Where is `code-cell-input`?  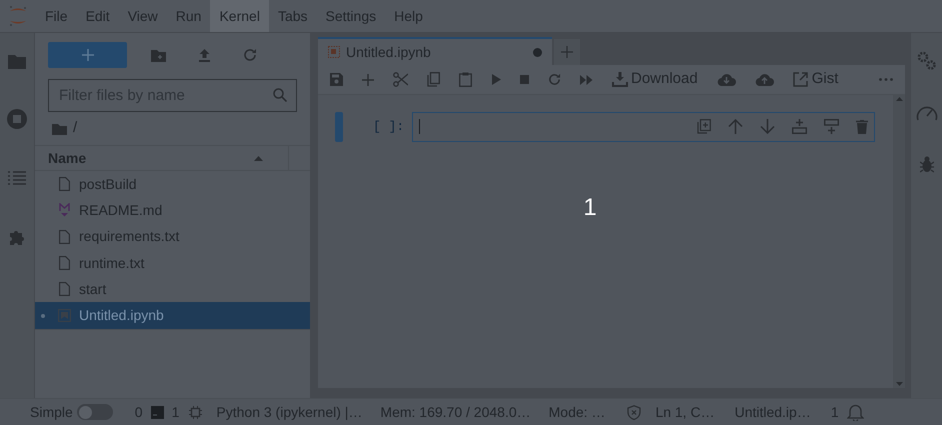
code-cell-input is located at coordinates (643, 127).